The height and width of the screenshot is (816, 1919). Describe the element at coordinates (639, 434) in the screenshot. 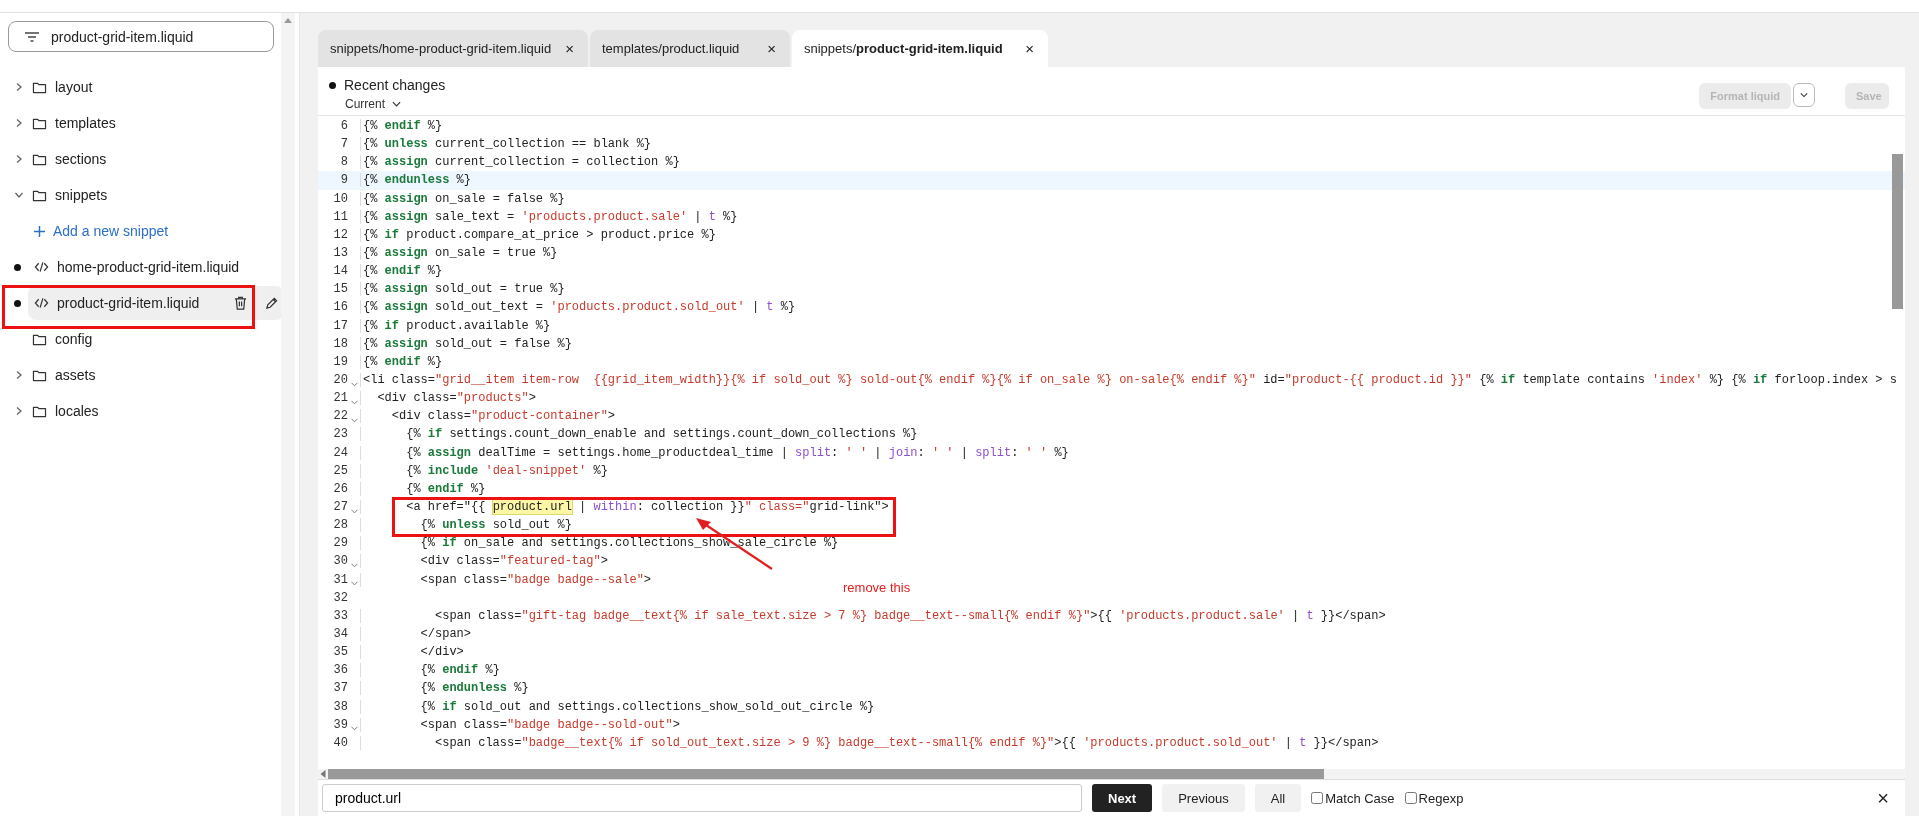

I see `code-line: {% if settings.count_down_enable and settings.count_down_collections %}` at that location.